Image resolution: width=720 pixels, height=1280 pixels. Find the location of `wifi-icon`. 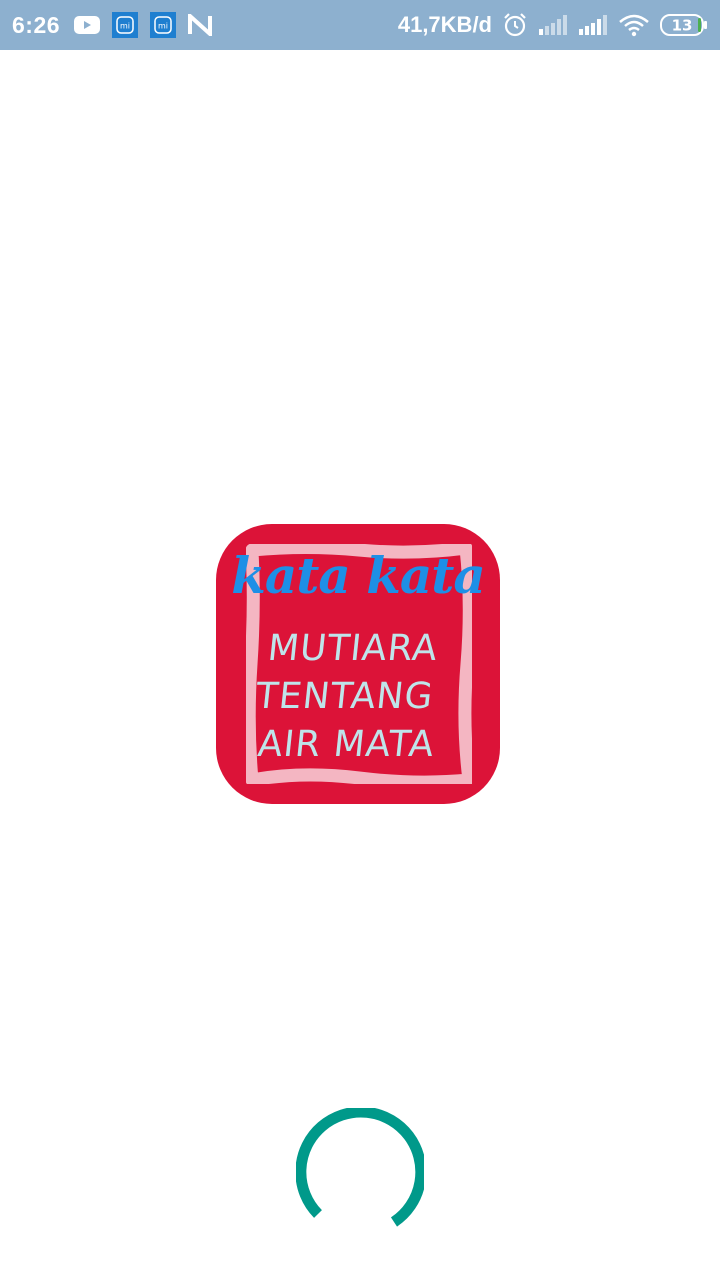

wifi-icon is located at coordinates (634, 25).